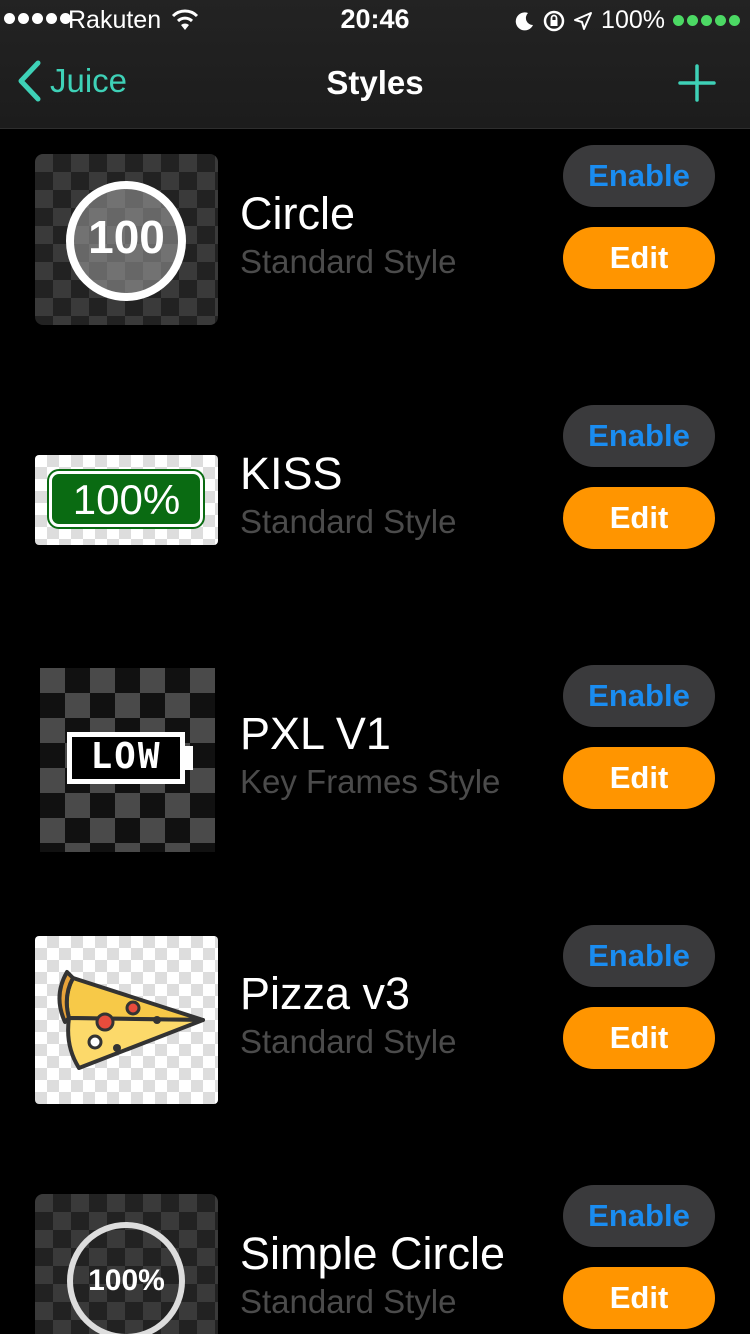 The width and height of the screenshot is (750, 1334). I want to click on pizza-thumbnail, so click(126, 1020).